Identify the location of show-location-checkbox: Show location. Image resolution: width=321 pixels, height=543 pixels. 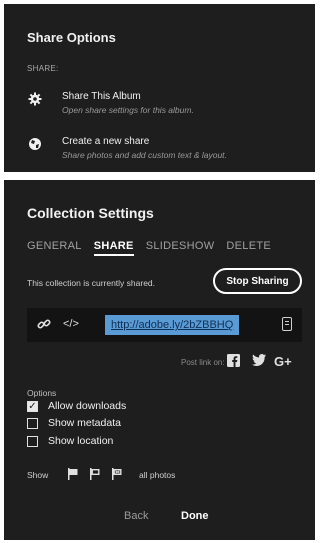
(70, 441).